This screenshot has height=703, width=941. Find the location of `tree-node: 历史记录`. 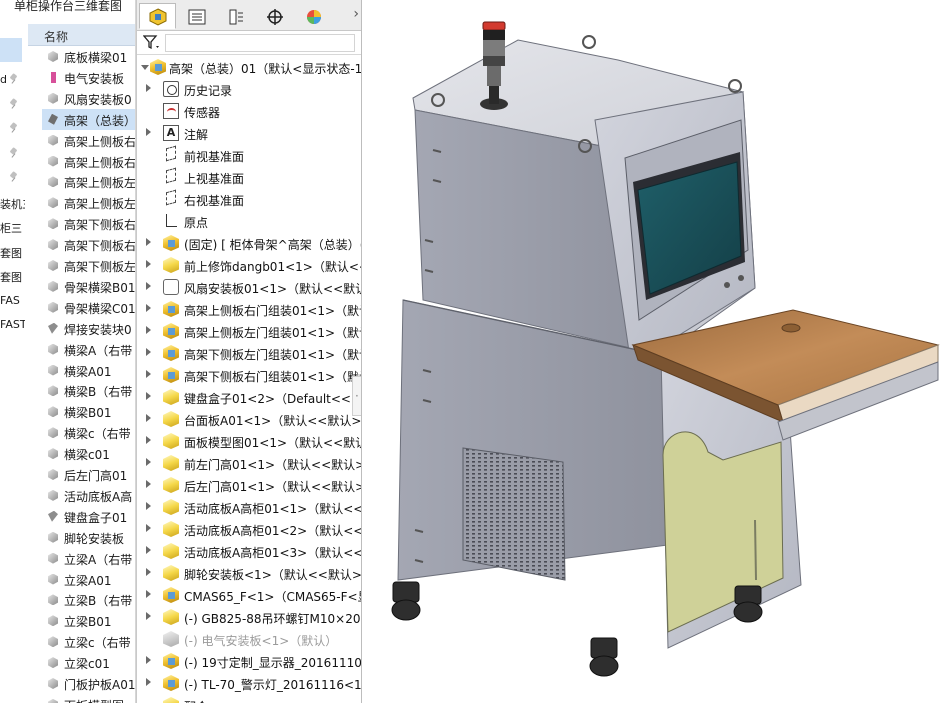

tree-node: 历史记录 is located at coordinates (249, 89).